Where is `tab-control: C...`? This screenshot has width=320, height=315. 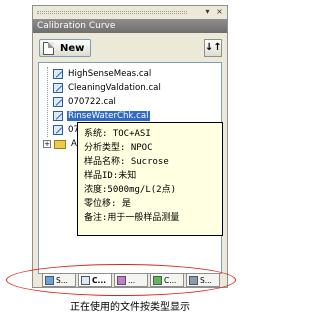 tab-control: C... is located at coordinates (167, 280).